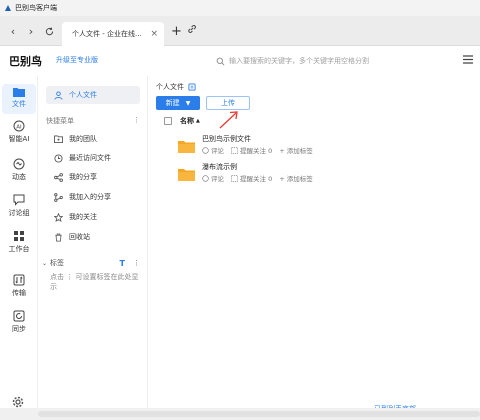 This screenshot has width=480, height=420. Describe the element at coordinates (170, 87) in the screenshot. I see `breadcrumb-item: 个人文件` at that location.